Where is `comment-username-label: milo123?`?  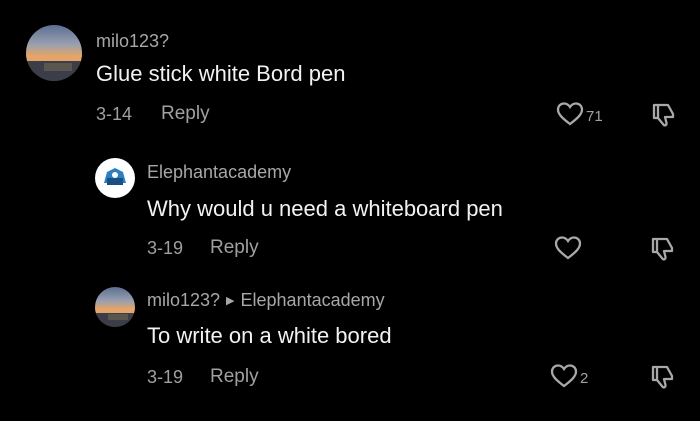
comment-username-label: milo123? is located at coordinates (183, 300).